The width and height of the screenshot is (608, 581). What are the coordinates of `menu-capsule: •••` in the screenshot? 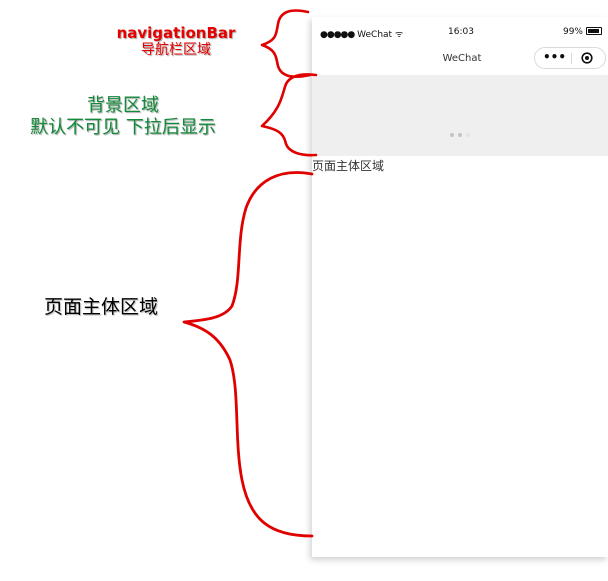 It's located at (570, 58).